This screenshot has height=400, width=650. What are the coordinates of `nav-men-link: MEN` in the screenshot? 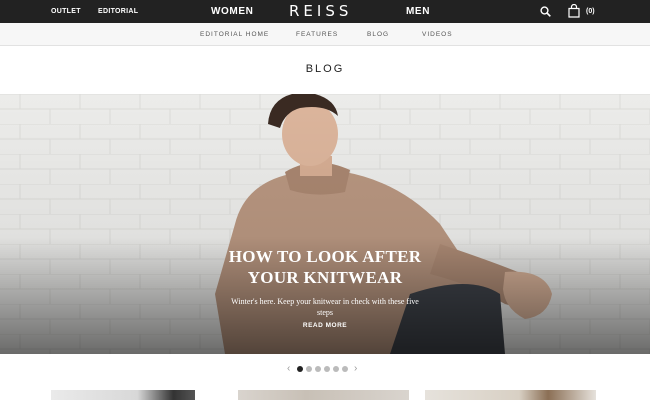 It's located at (418, 11).